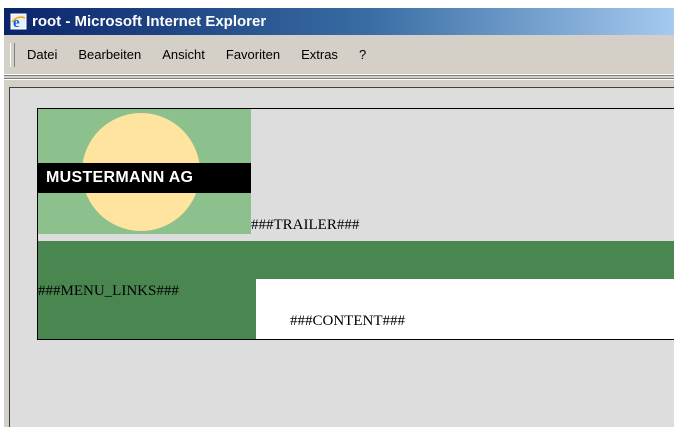  What do you see at coordinates (147, 309) in the screenshot?
I see `menu-links-cell: ###MENU_LINKS###` at bounding box center [147, 309].